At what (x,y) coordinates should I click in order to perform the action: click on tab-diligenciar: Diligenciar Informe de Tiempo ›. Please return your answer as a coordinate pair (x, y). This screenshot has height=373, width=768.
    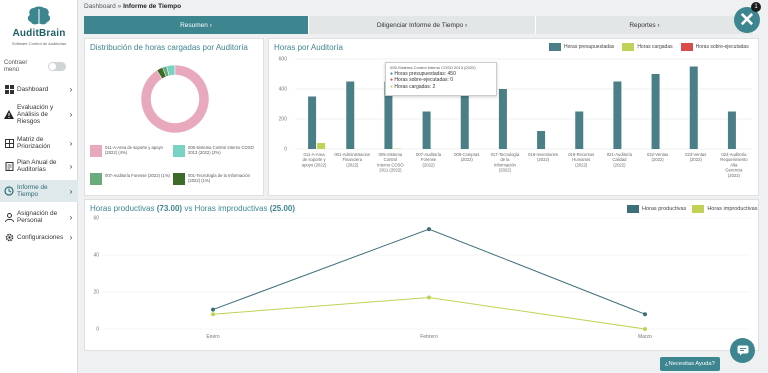
    Looking at the image, I should click on (422, 25).